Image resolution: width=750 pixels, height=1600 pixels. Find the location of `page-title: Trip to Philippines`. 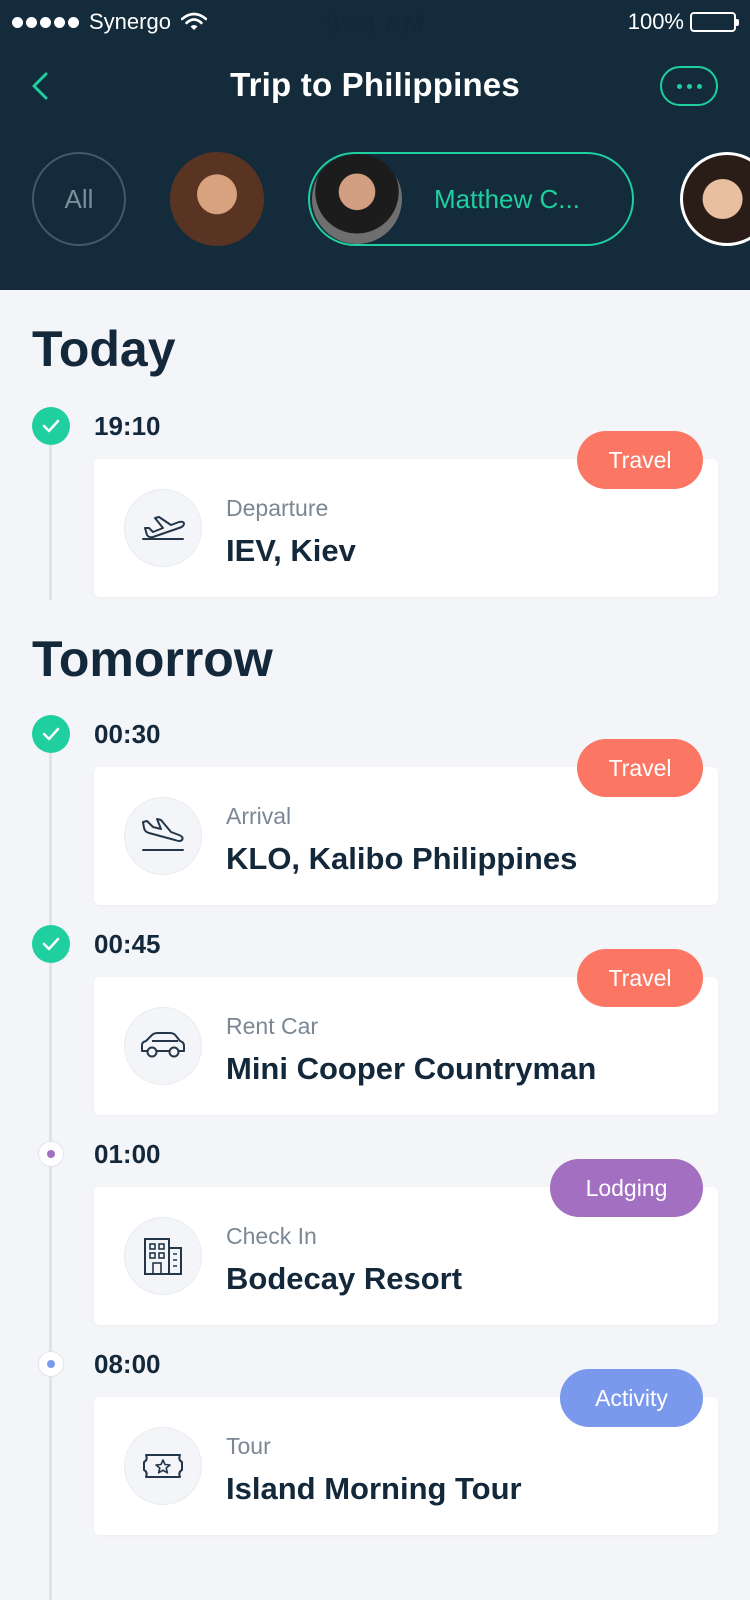

page-title: Trip to Philippines is located at coordinates (375, 84).